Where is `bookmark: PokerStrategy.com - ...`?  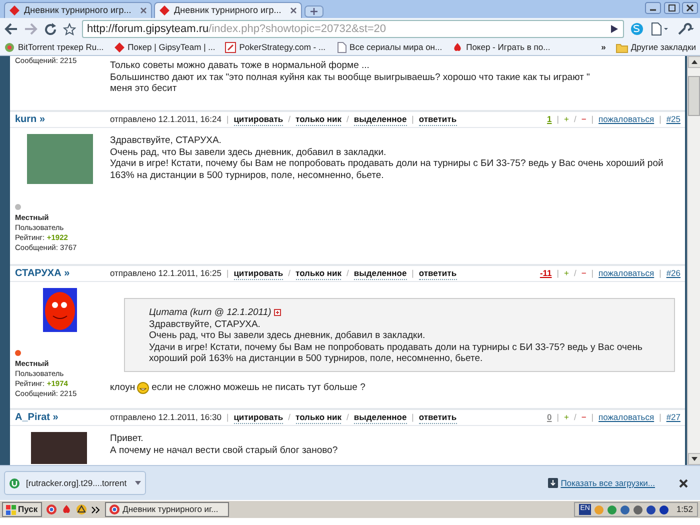 bookmark: PokerStrategy.com - ... is located at coordinates (275, 47).